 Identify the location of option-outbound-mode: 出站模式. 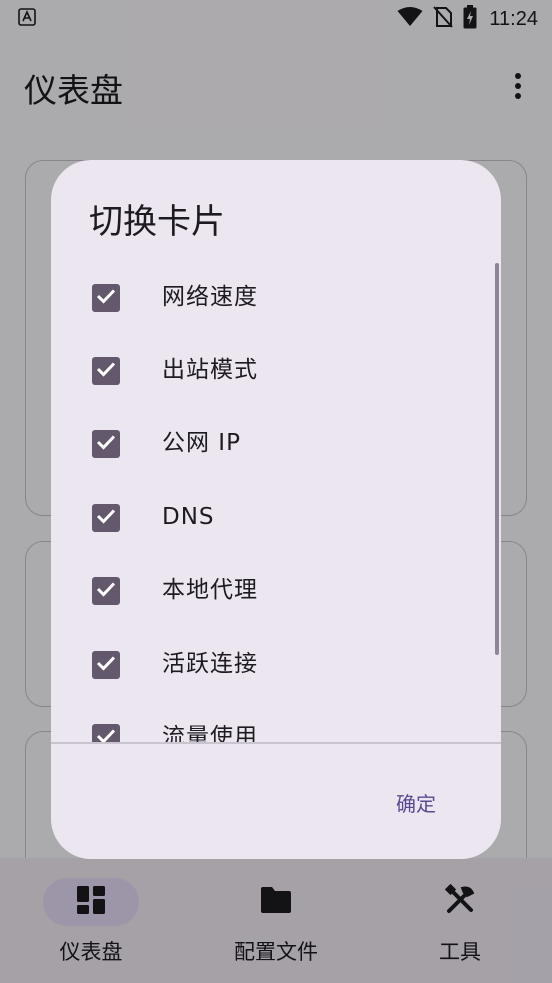
(271, 370).